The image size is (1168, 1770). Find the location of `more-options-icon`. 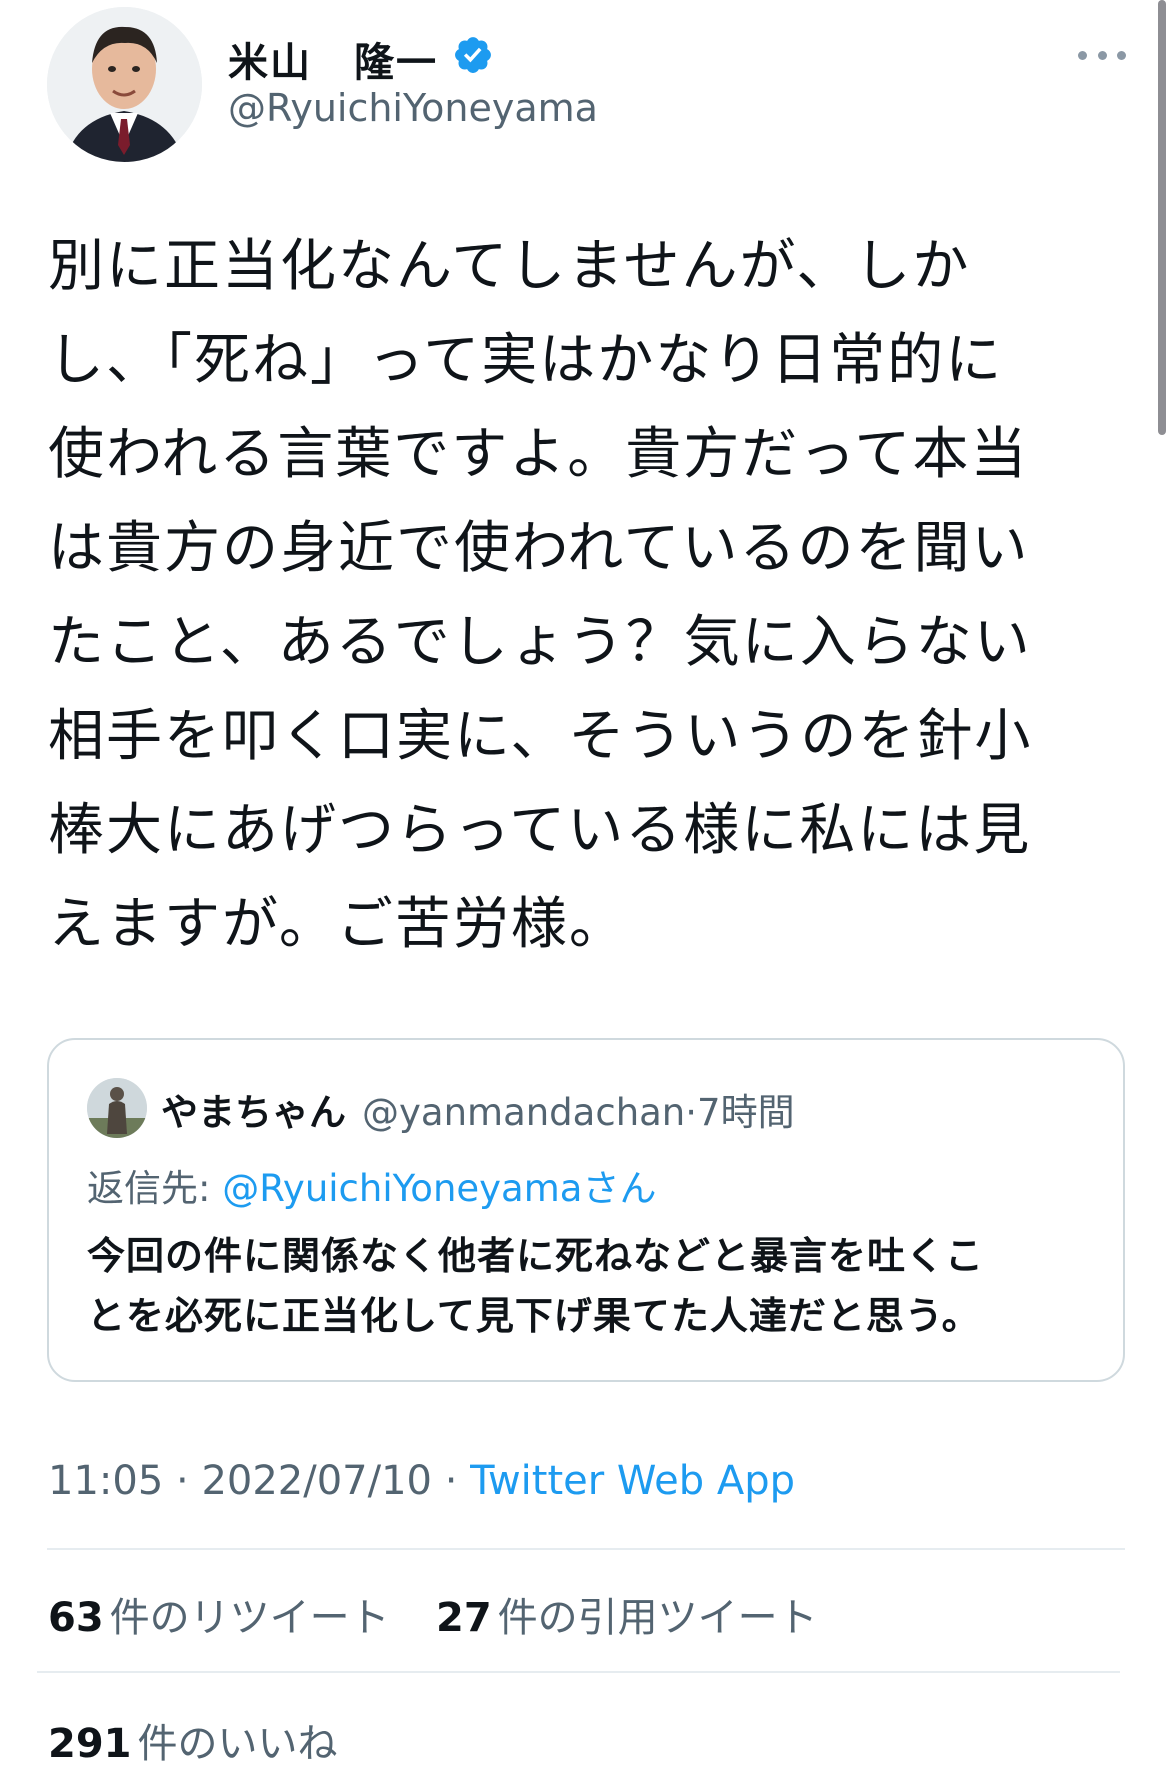

more-options-icon is located at coordinates (1102, 55).